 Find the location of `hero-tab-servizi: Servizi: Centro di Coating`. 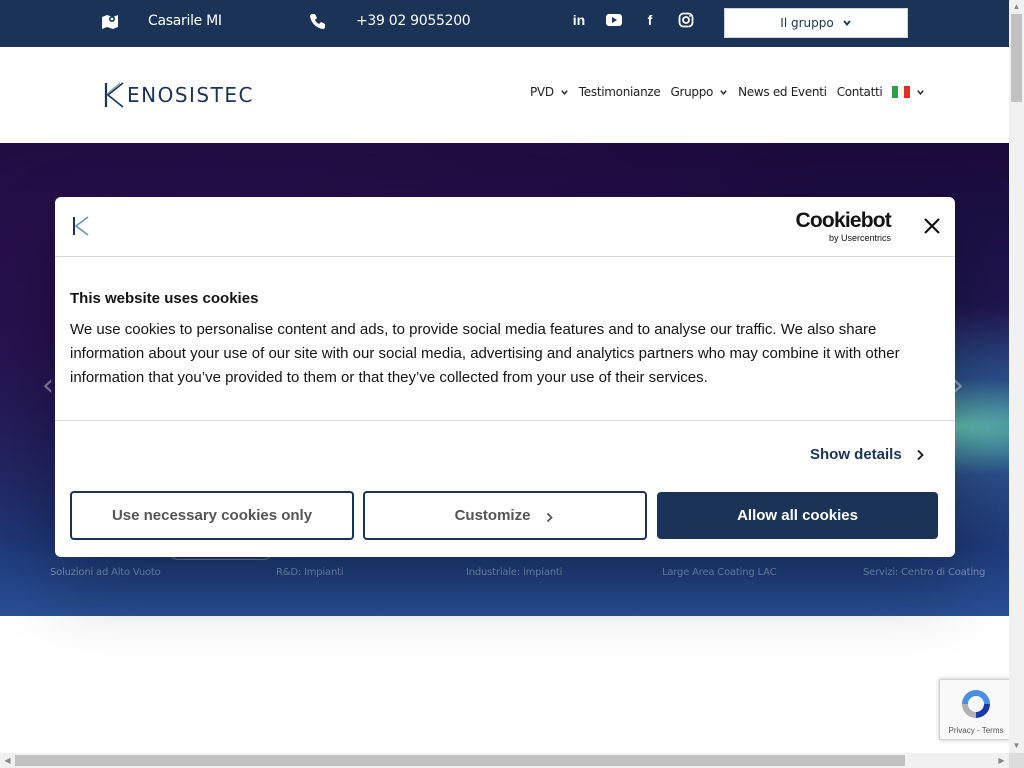

hero-tab-servizi: Servizi: Centro di Coating is located at coordinates (924, 572).